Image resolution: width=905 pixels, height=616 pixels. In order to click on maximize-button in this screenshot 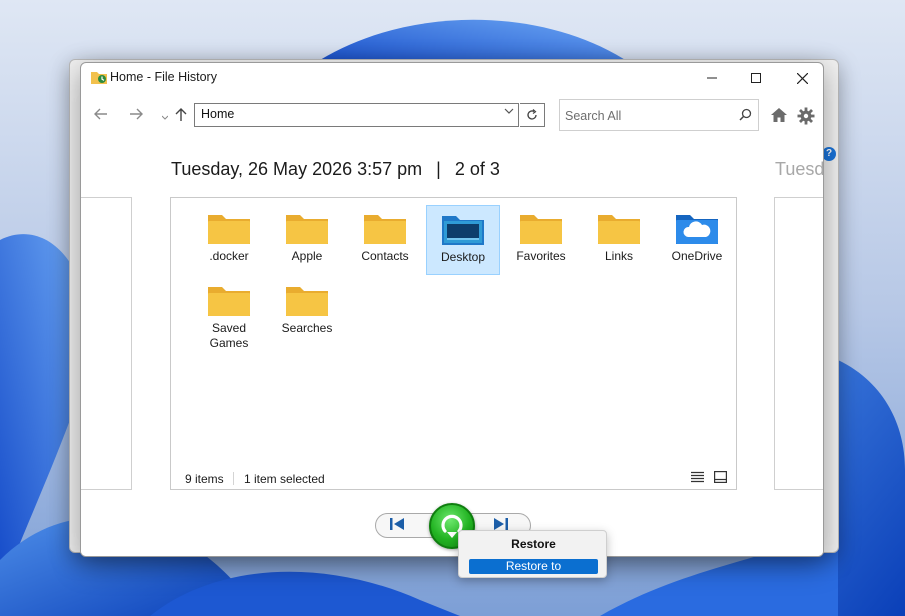, I will do `click(756, 78)`.